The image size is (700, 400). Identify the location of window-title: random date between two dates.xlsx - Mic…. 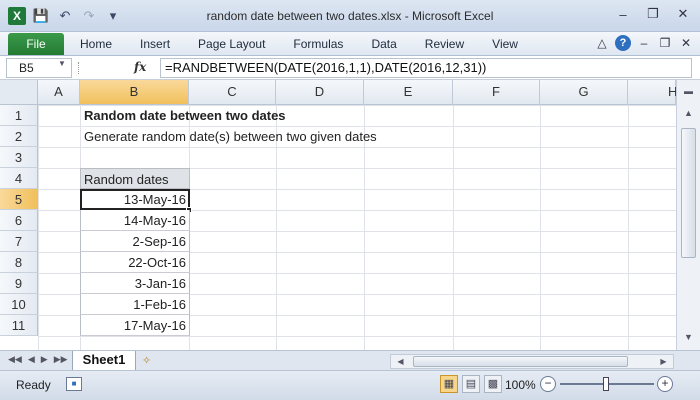
(350, 16).